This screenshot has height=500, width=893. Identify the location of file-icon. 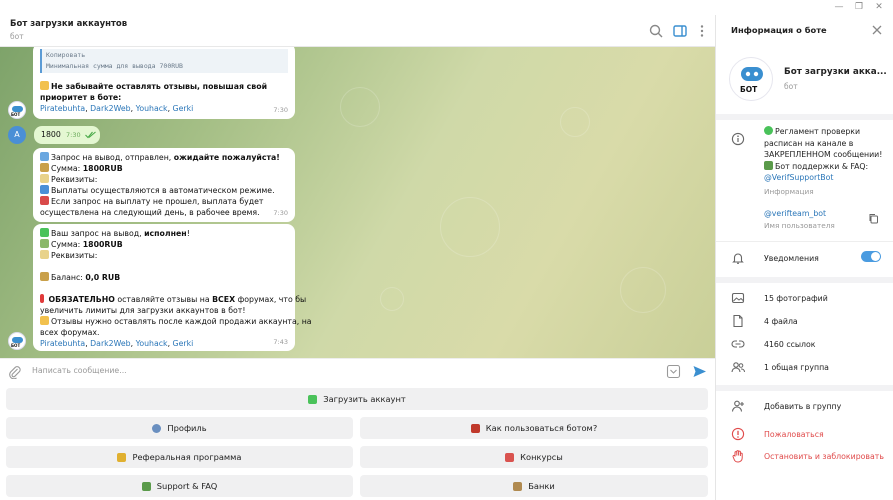
(738, 321).